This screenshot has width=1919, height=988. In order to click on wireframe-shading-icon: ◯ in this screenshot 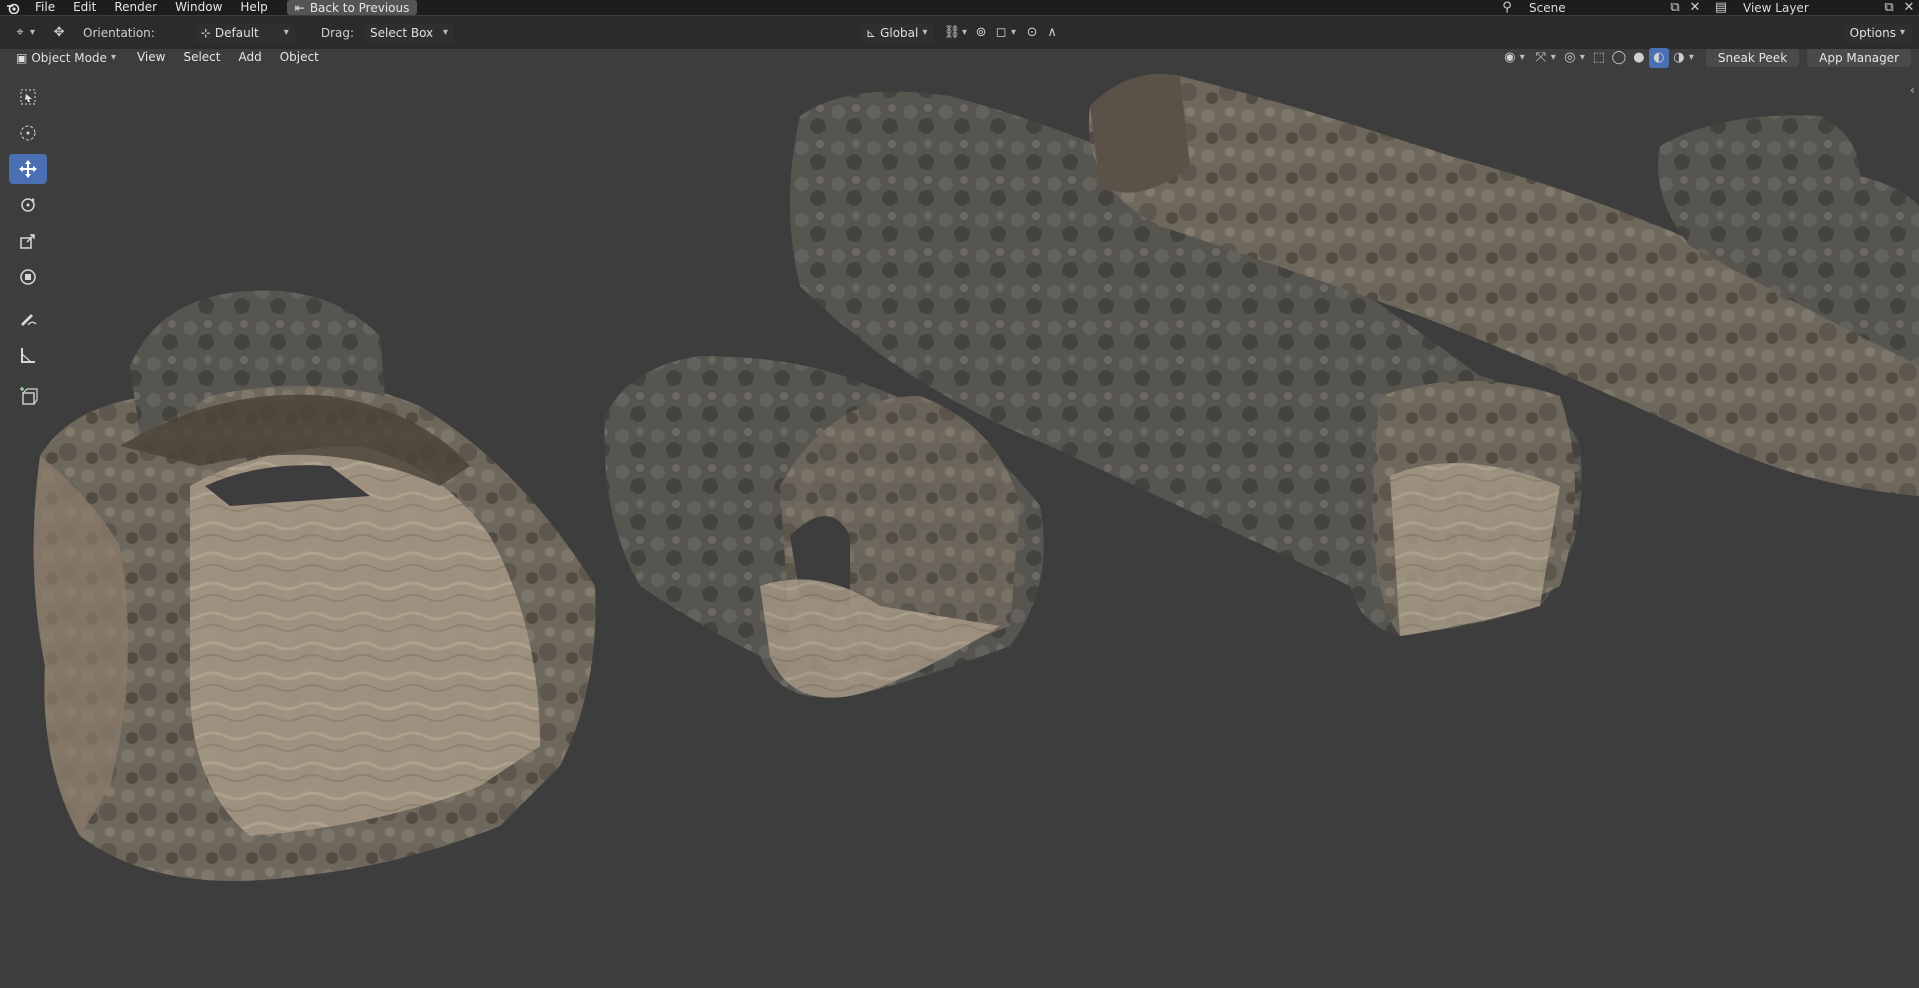, I will do `click(1619, 58)`.